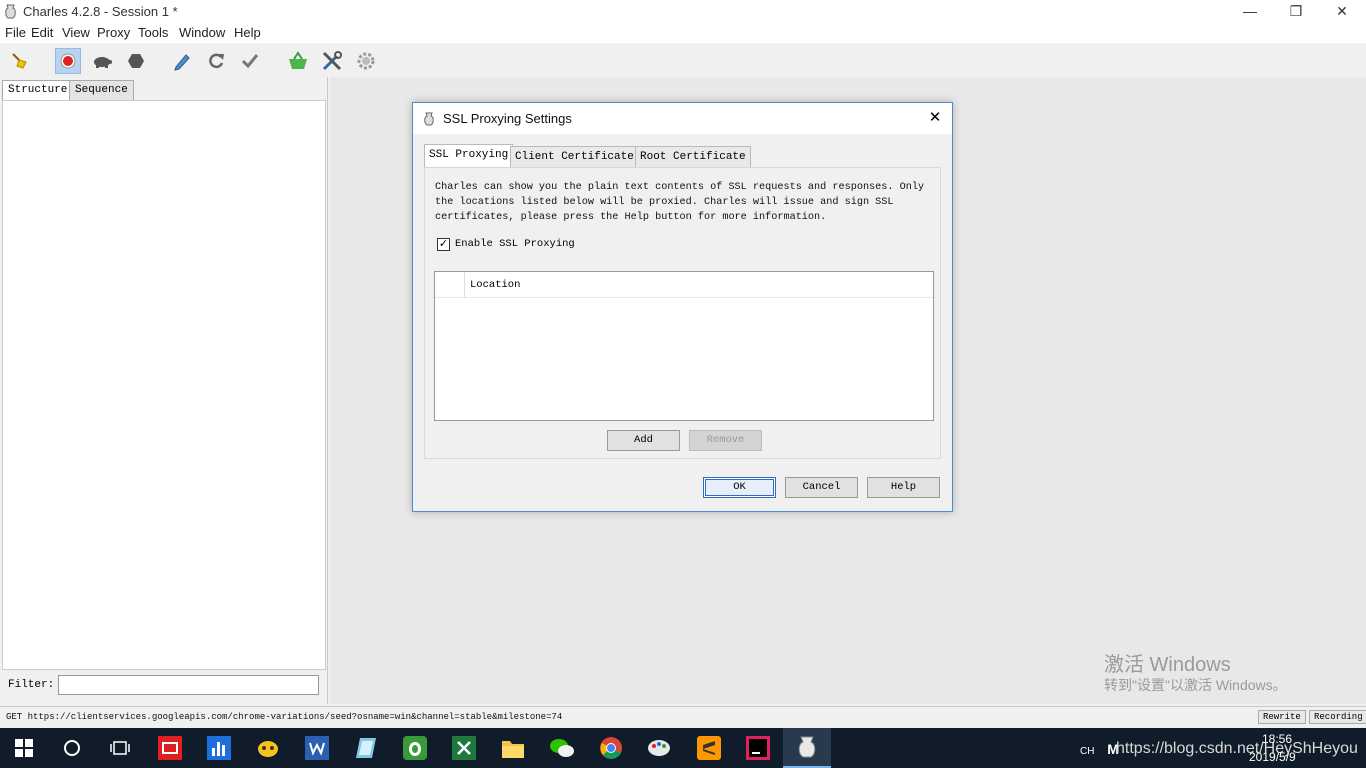 The width and height of the screenshot is (1366, 768). I want to click on word-icon, so click(317, 748).